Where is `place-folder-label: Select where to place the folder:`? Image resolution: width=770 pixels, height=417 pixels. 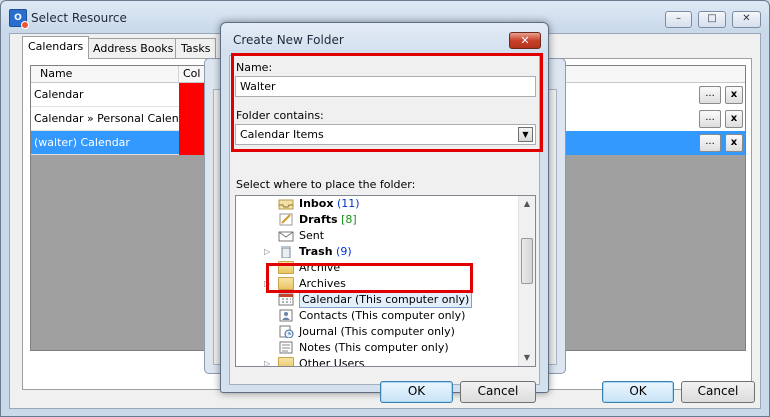 place-folder-label: Select where to place the folder: is located at coordinates (326, 184).